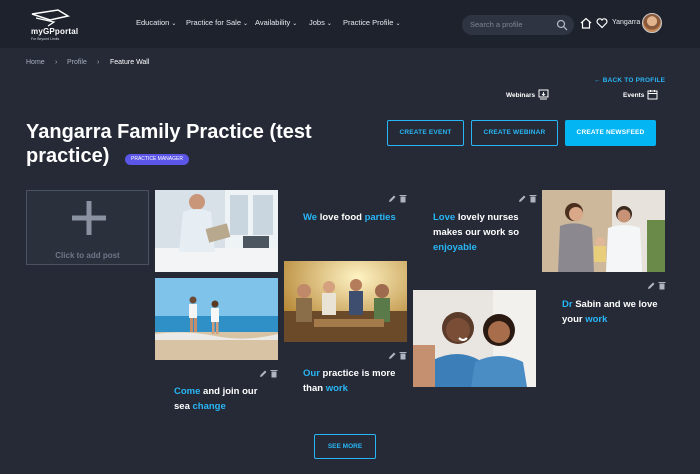  Describe the element at coordinates (216, 231) in the screenshot. I see `post-image-office` at that location.